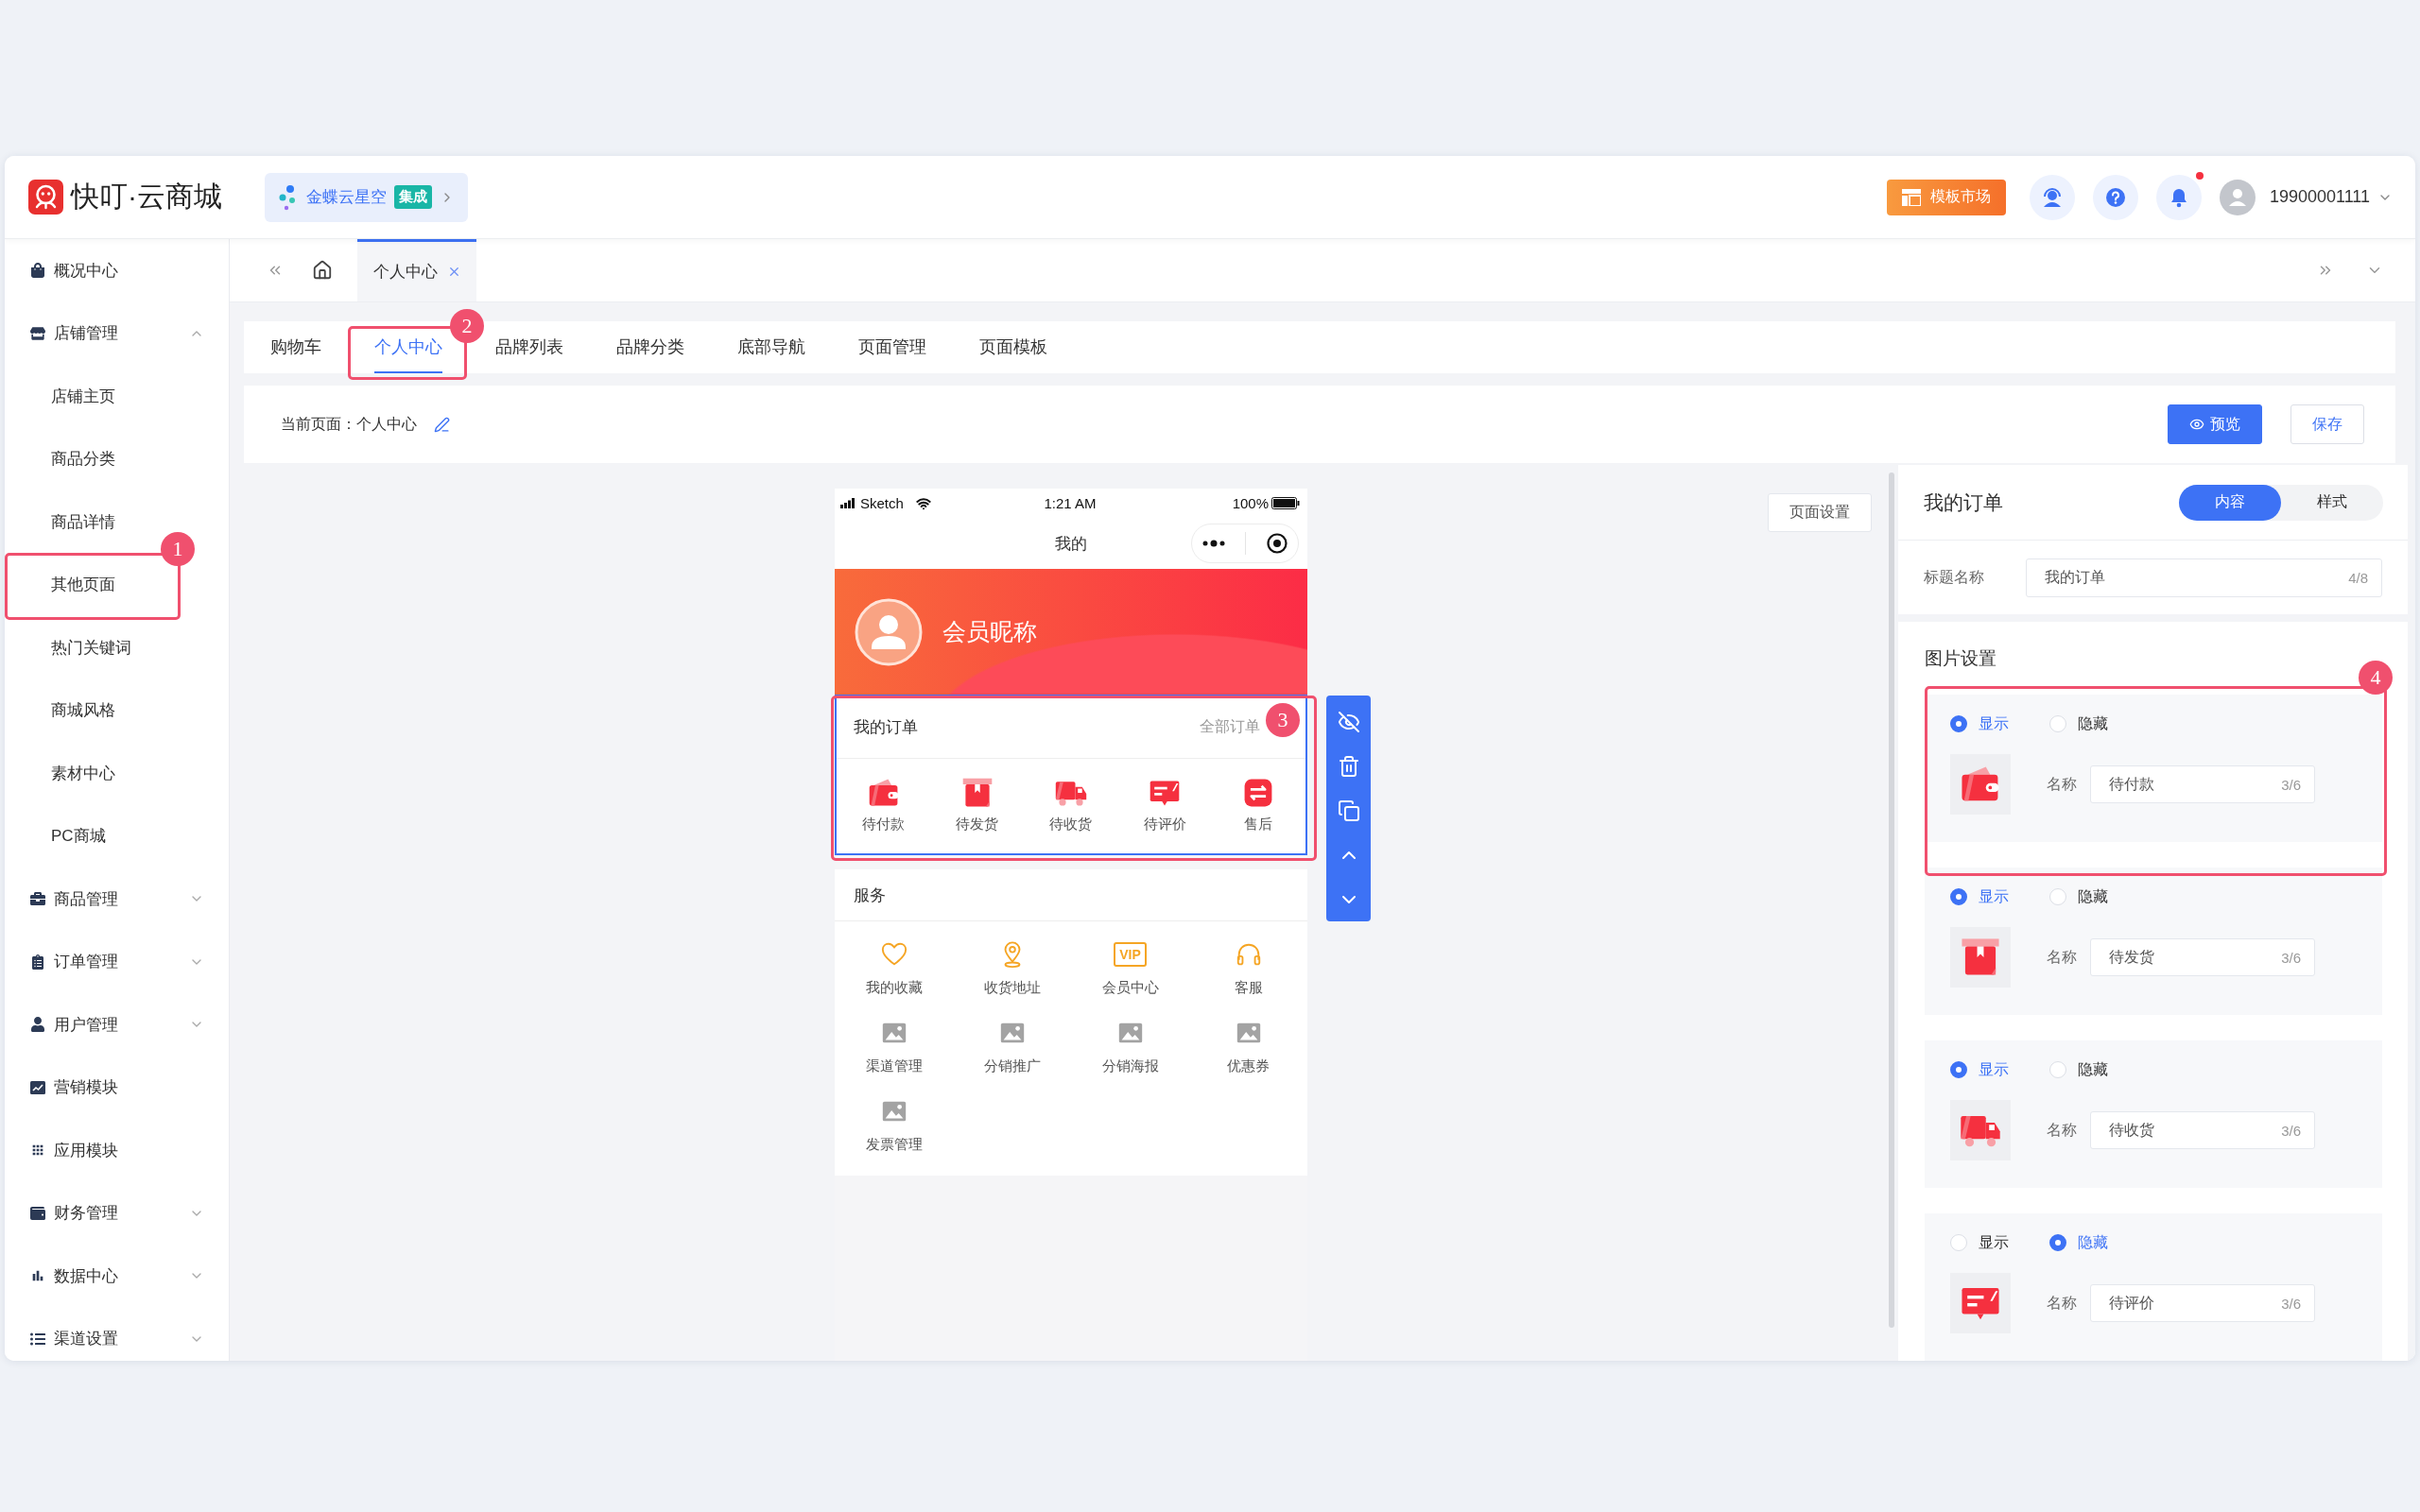 Image resolution: width=2420 pixels, height=1512 pixels. I want to click on order-status-item: 待发货, so click(977, 813).